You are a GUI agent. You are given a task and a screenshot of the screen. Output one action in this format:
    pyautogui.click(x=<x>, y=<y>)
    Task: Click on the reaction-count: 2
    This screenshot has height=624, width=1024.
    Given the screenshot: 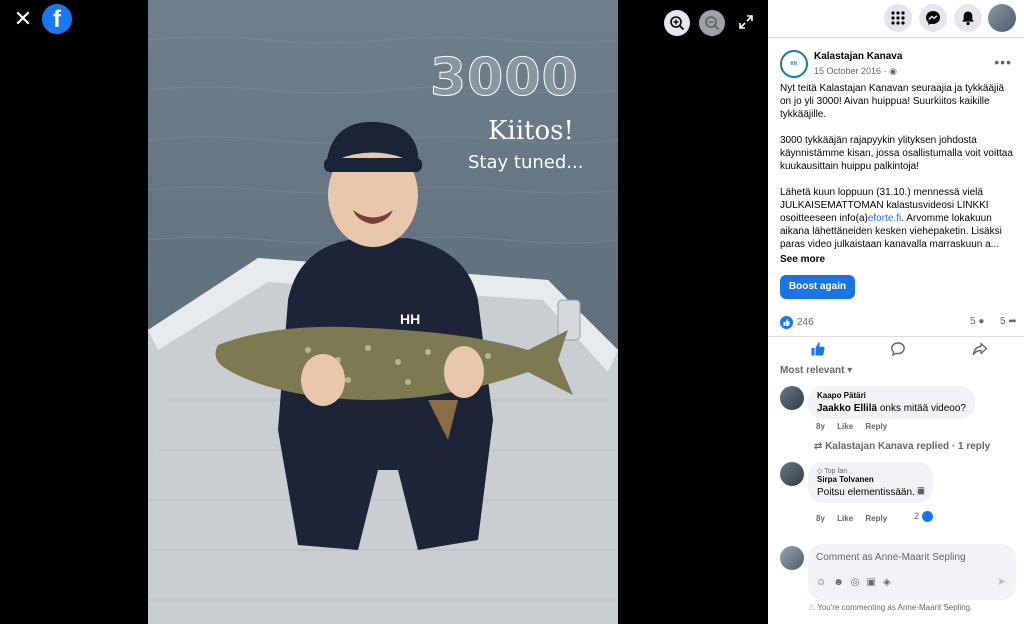 What is the action you would take?
    pyautogui.click(x=916, y=516)
    